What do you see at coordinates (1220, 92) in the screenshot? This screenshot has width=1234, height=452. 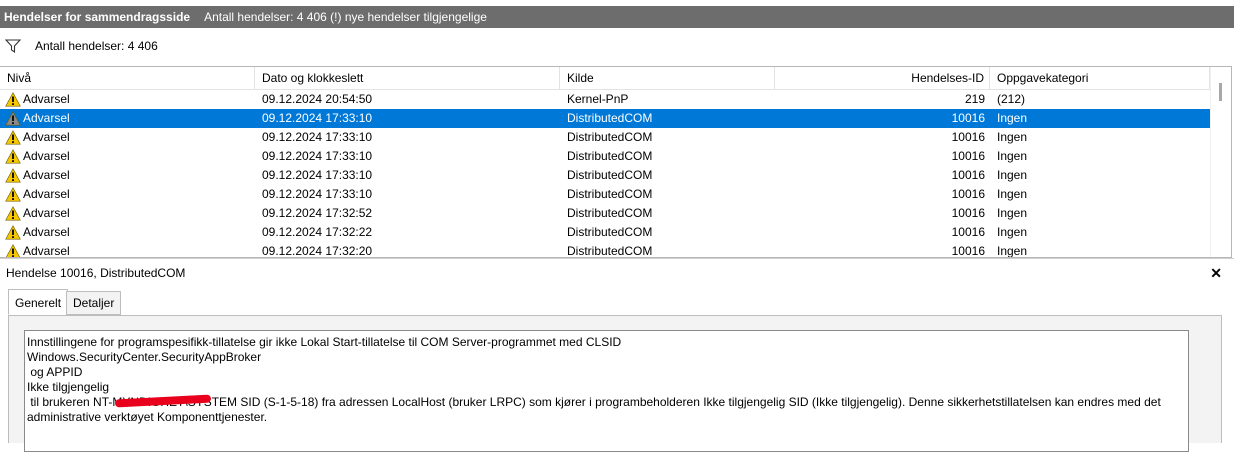 I see `scrollbar-thumb` at bounding box center [1220, 92].